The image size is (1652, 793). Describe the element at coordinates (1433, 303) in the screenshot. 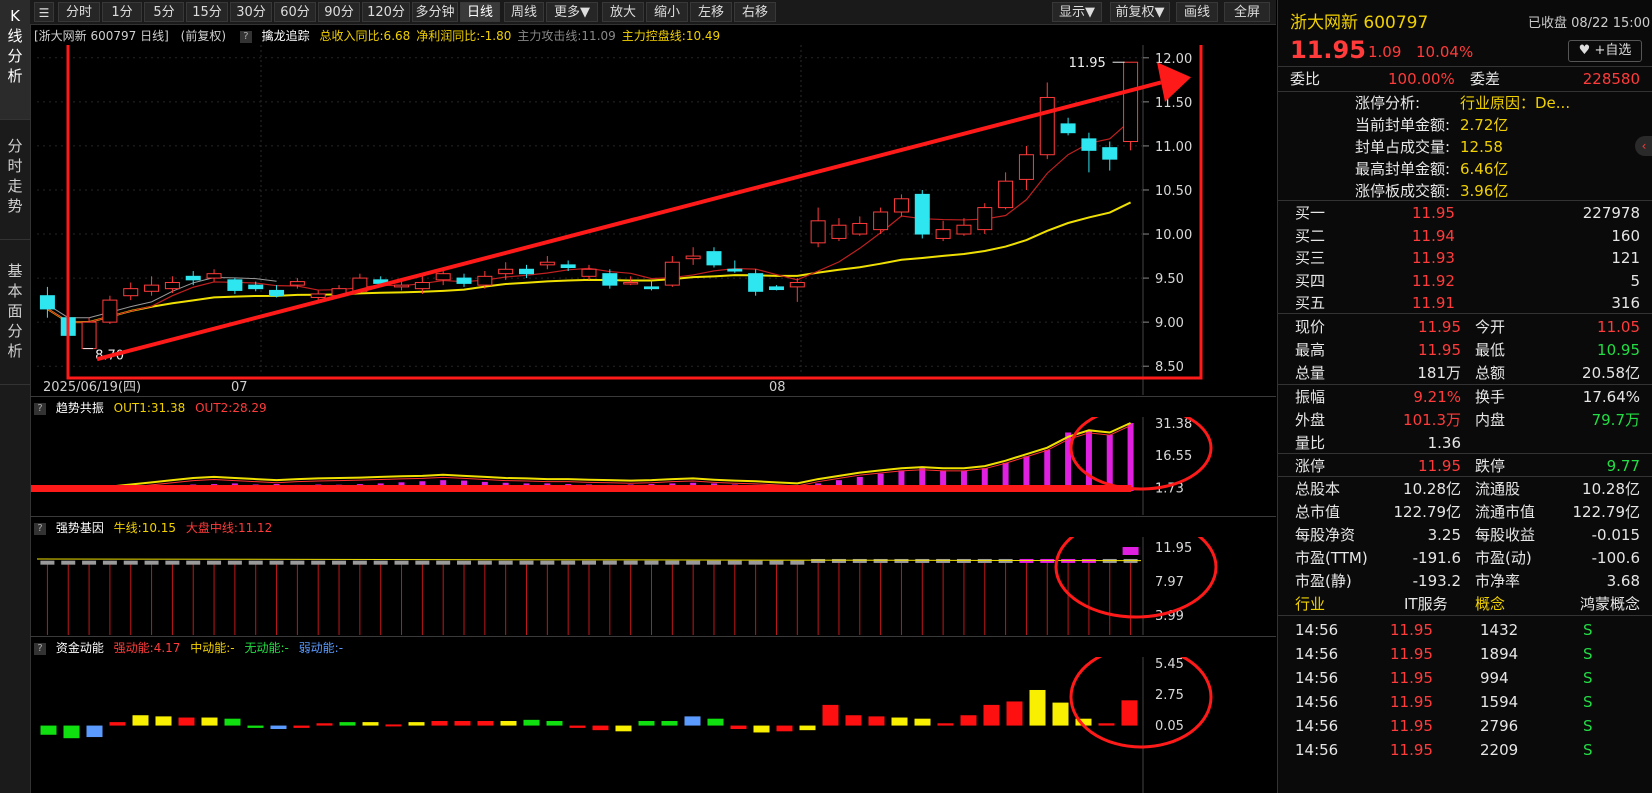

I see `bid-price: 11.91` at that location.